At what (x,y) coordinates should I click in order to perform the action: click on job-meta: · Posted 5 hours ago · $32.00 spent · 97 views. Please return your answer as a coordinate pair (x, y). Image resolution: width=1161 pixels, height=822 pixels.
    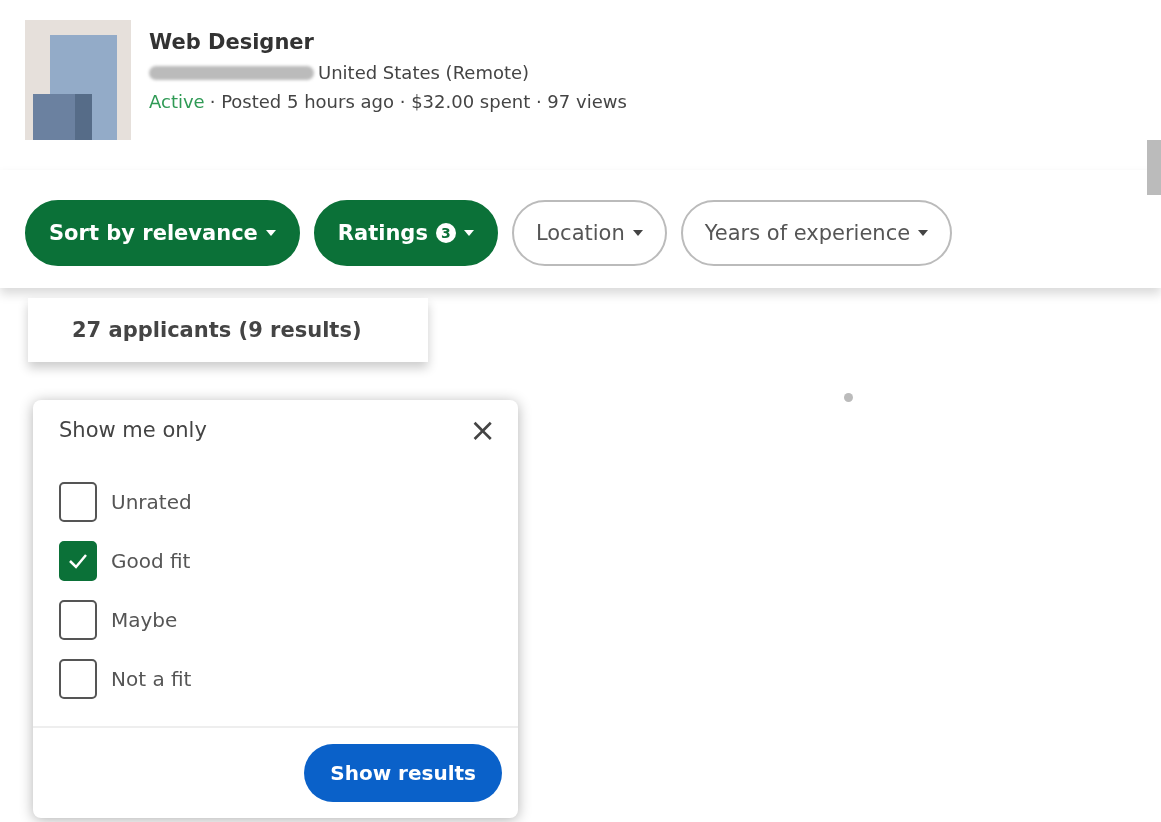
    Looking at the image, I should click on (418, 101).